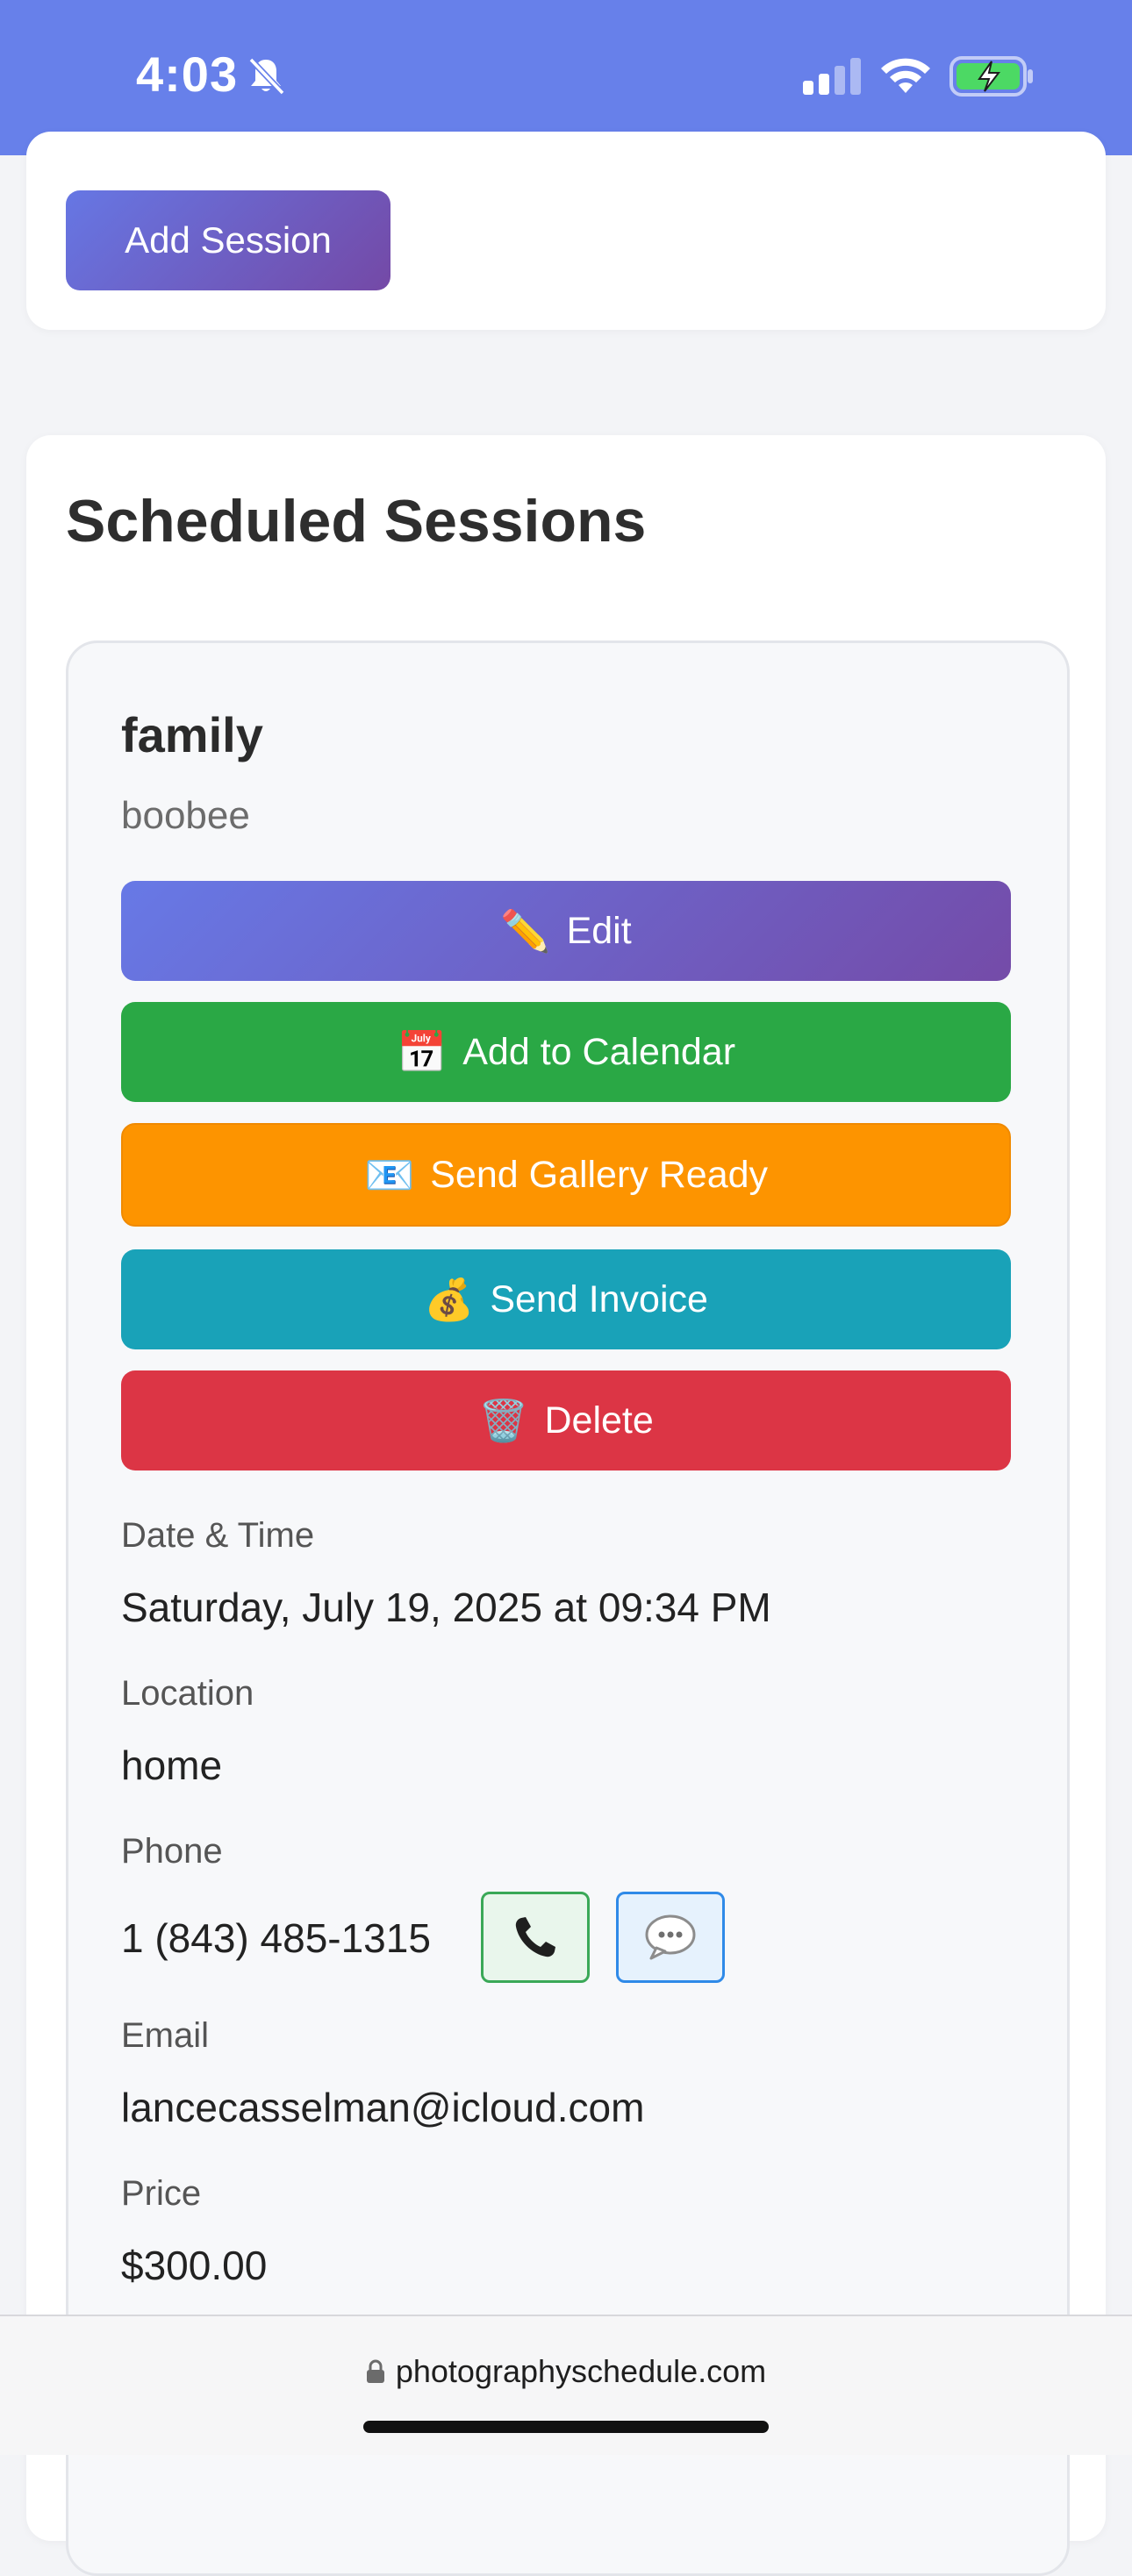 The image size is (1132, 2576). I want to click on section-title: Scheduled Sessions, so click(357, 521).